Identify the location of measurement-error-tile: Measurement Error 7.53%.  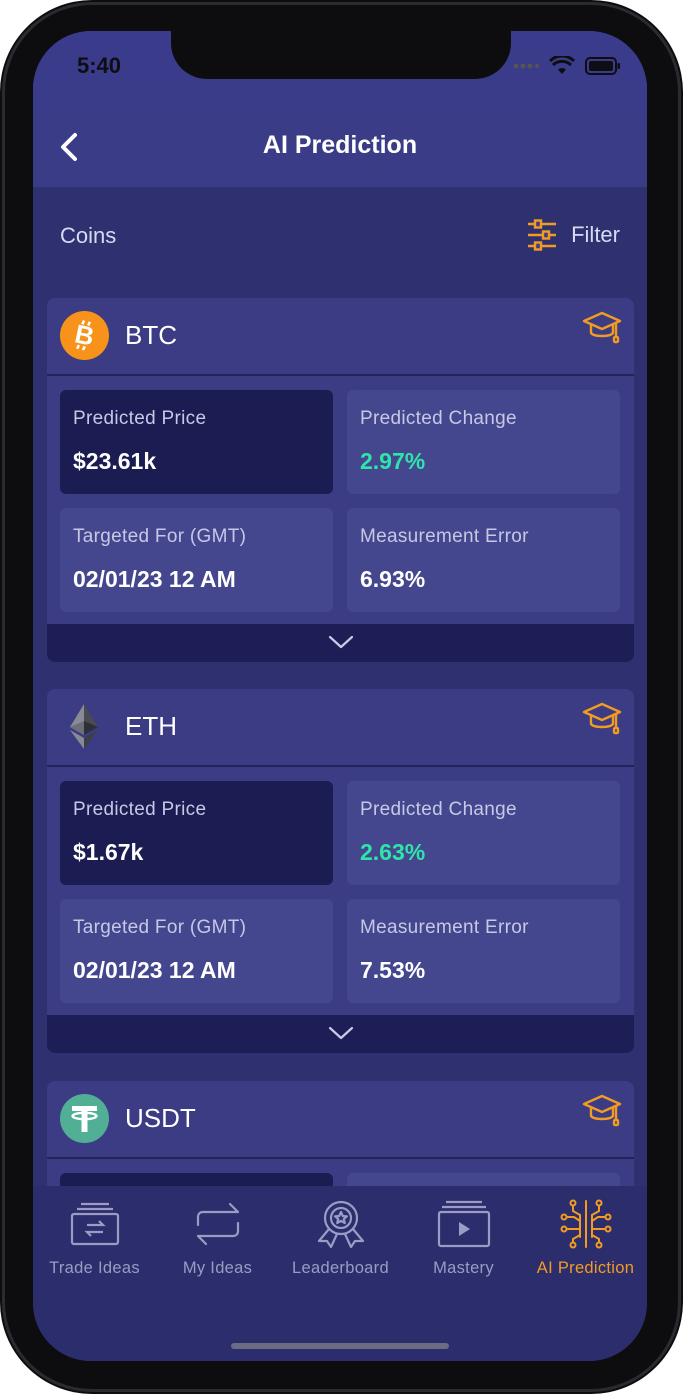
(483, 951).